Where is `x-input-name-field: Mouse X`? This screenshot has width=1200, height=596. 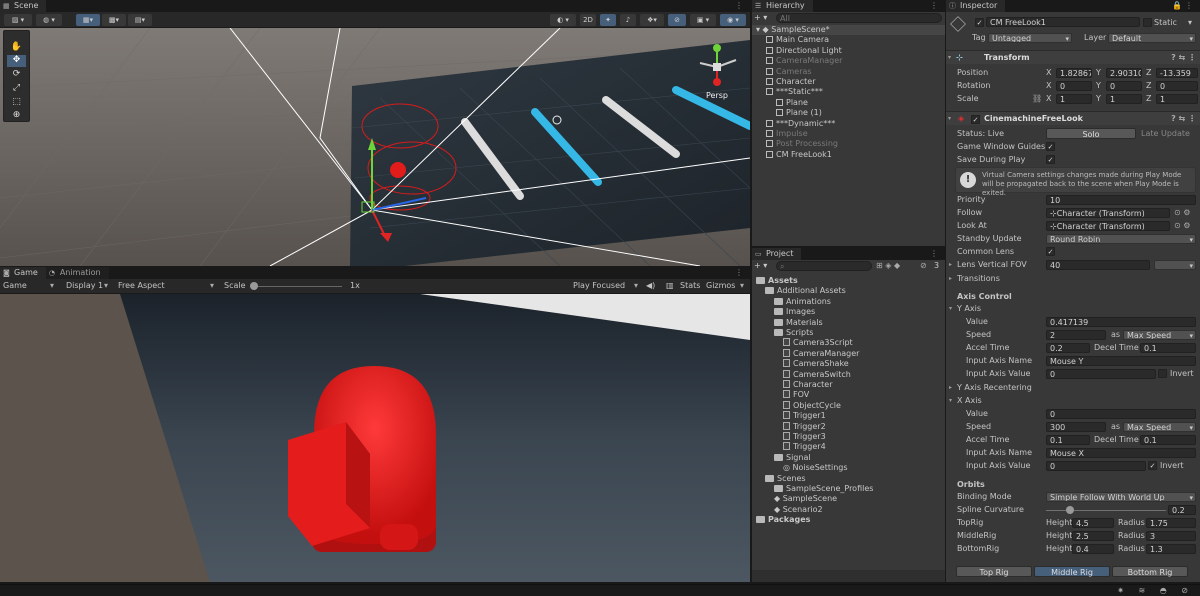 x-input-name-field: Mouse X is located at coordinates (1121, 453).